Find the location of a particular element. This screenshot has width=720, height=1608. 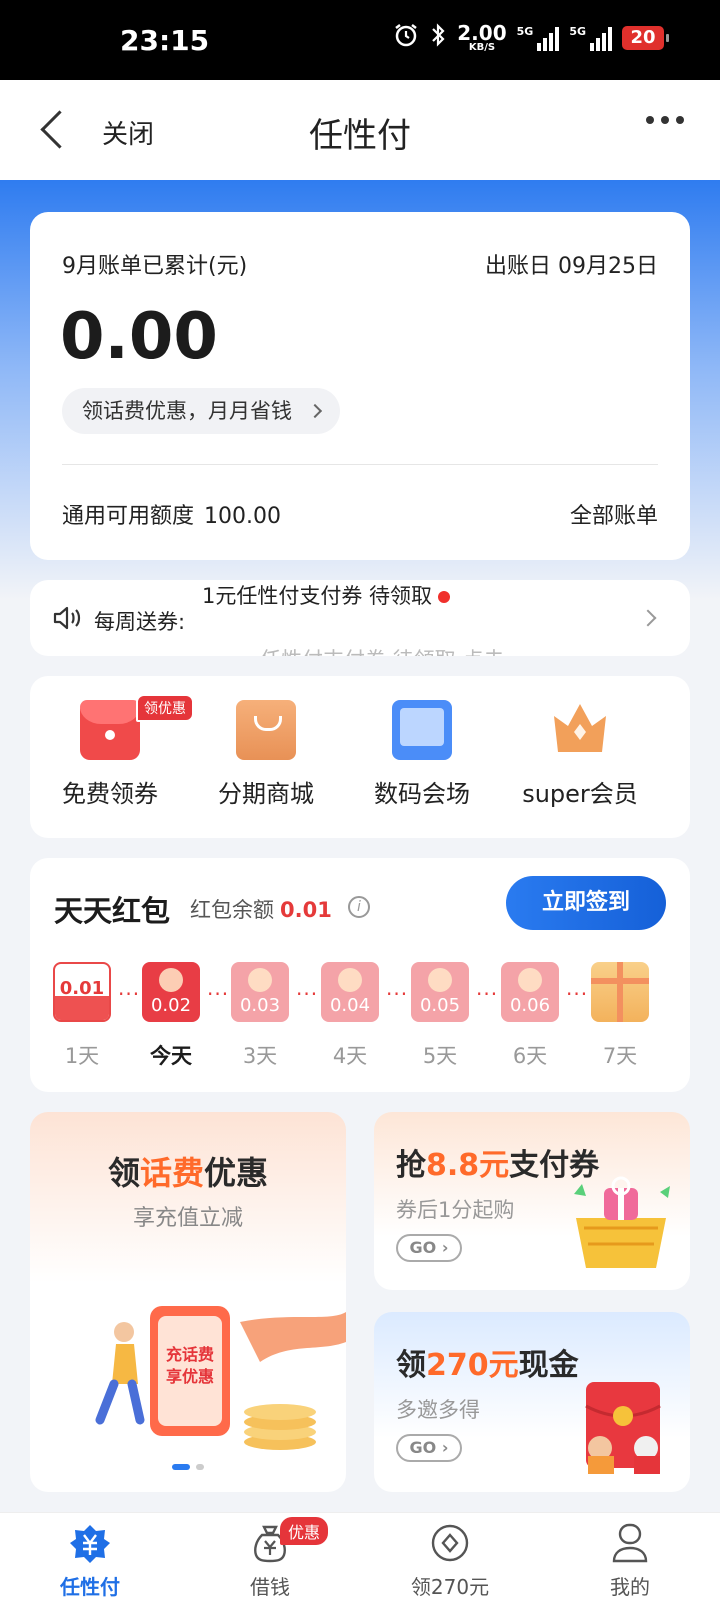

weekly-coupon-bar: 每周送券: 1元任性付支付券 待领取 任性付支付券 待领取 点击 is located at coordinates (360, 618).